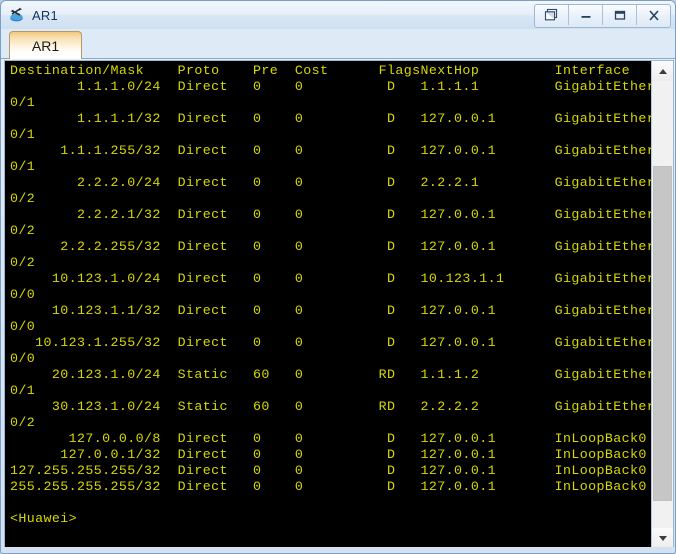  I want to click on tab-strip: AR1, so click(338, 44).